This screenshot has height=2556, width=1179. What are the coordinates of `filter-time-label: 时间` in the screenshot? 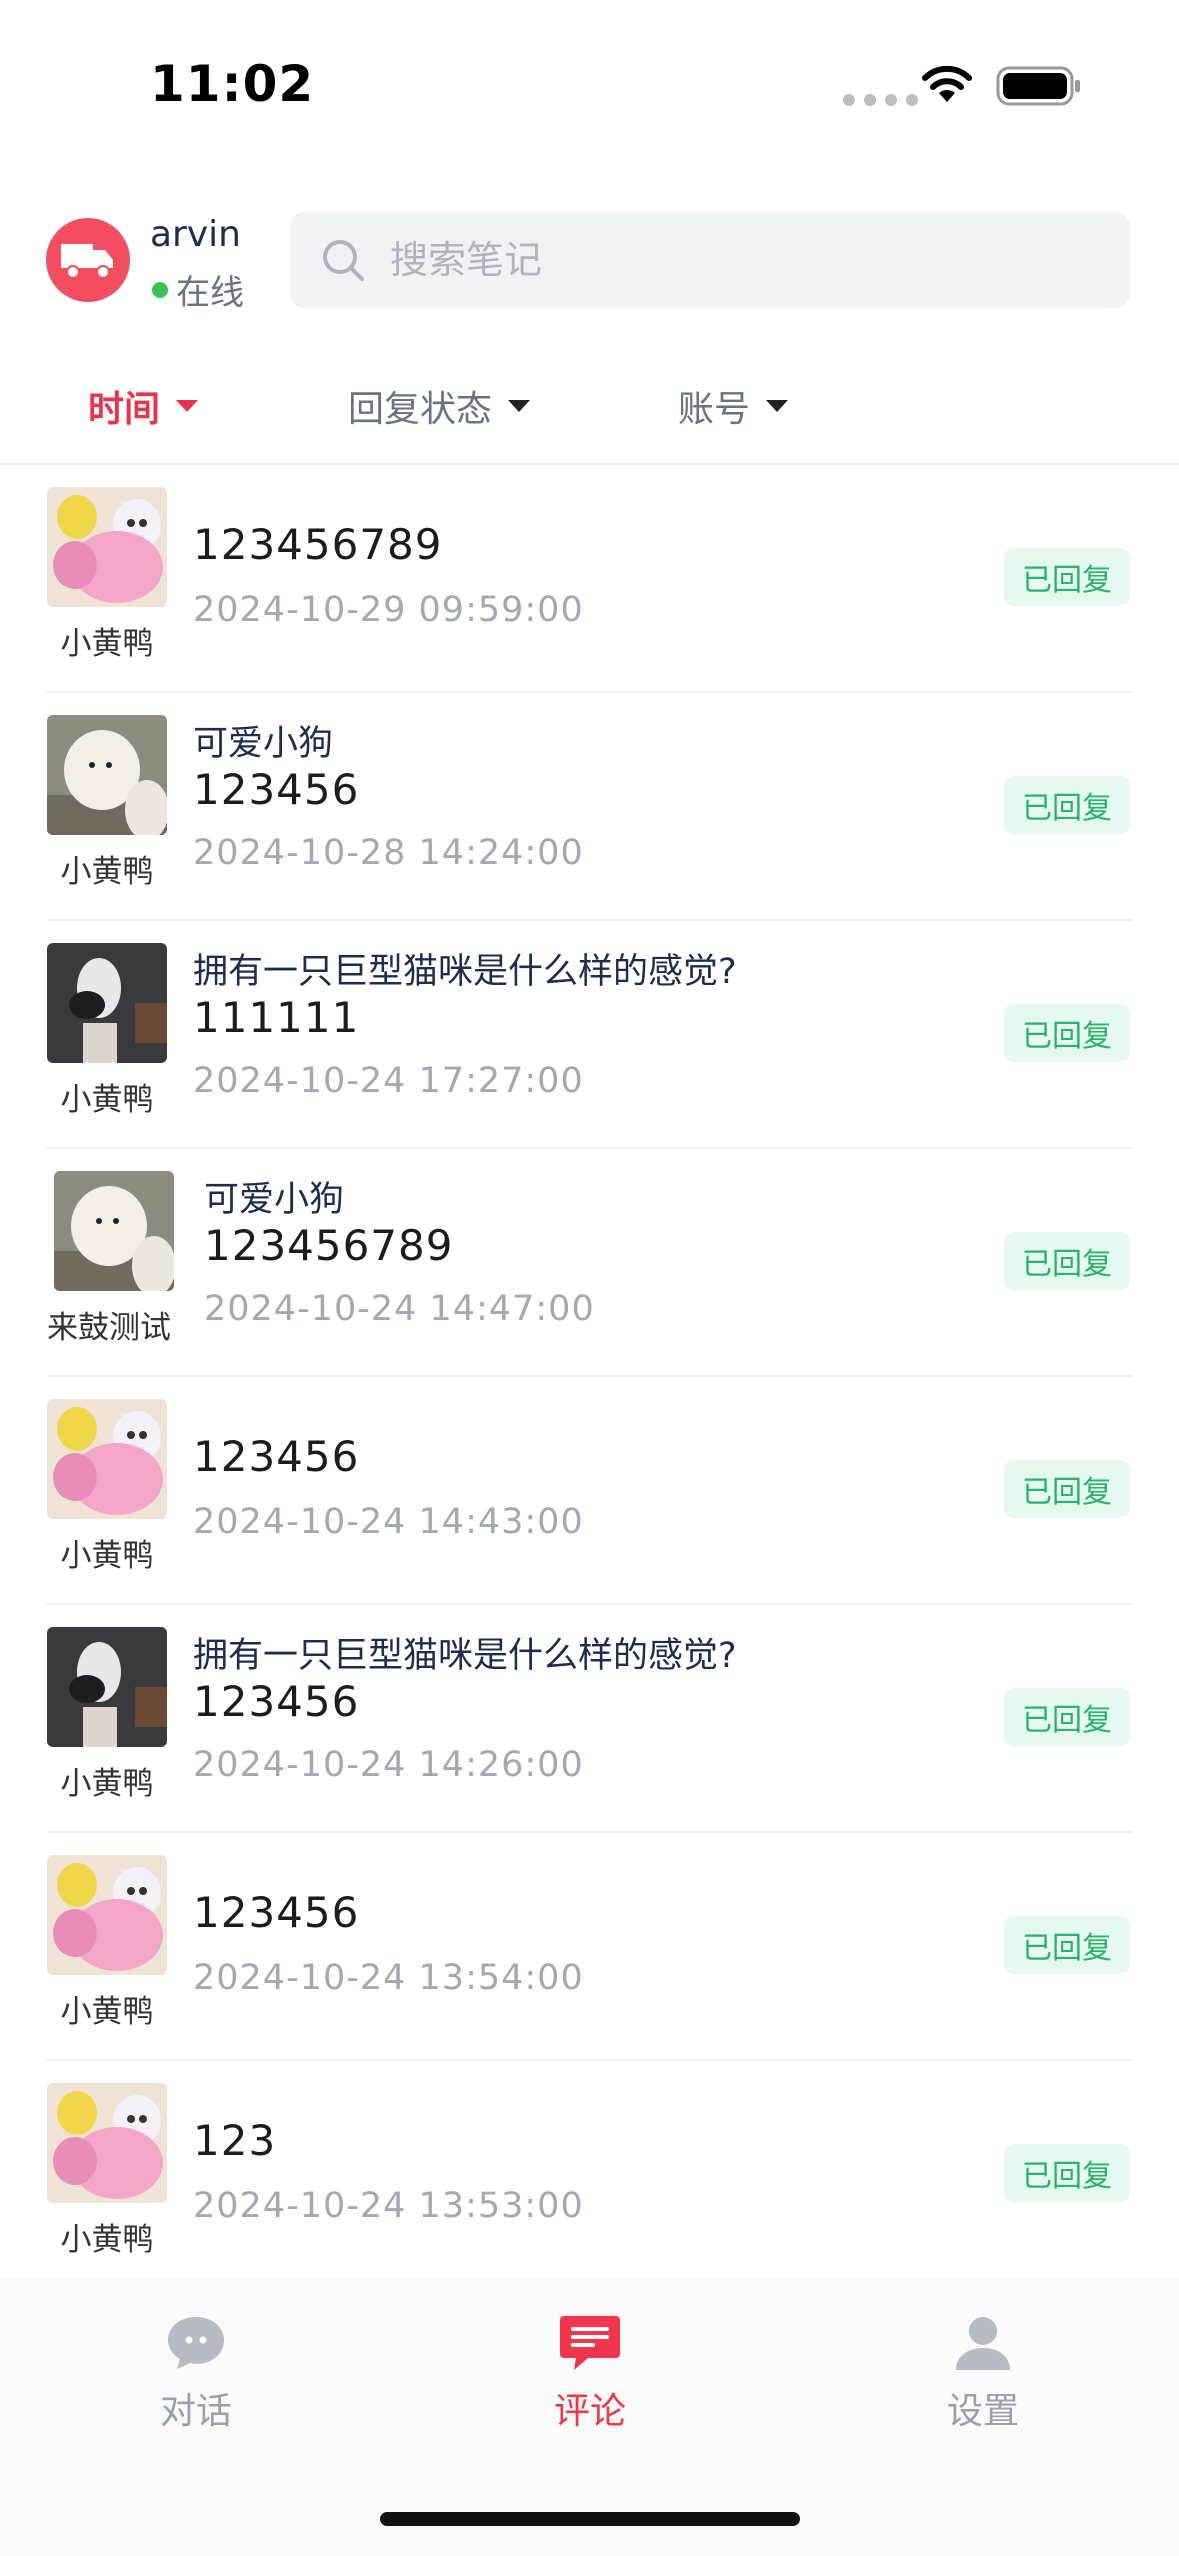 It's located at (124, 409).